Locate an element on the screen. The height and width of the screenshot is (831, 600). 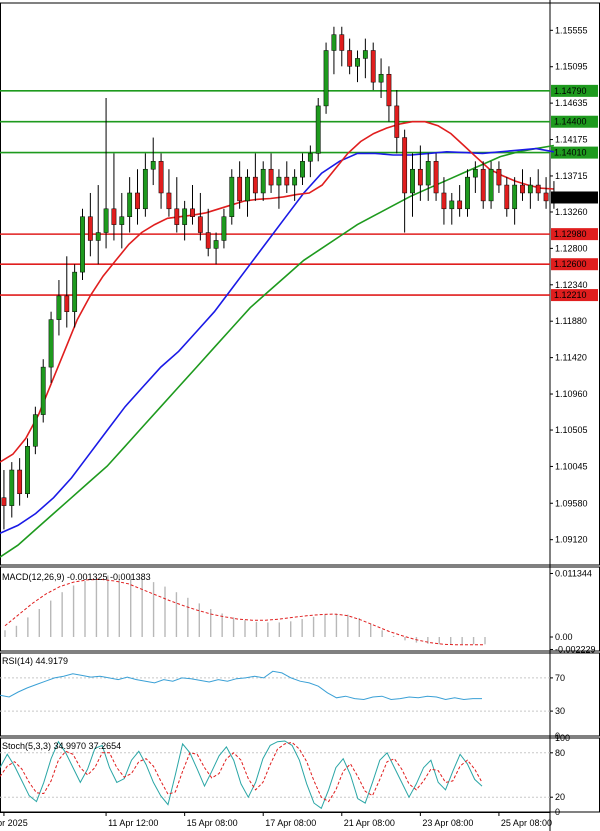
price-tick-label: 1.10045 is located at coordinates (571, 466).